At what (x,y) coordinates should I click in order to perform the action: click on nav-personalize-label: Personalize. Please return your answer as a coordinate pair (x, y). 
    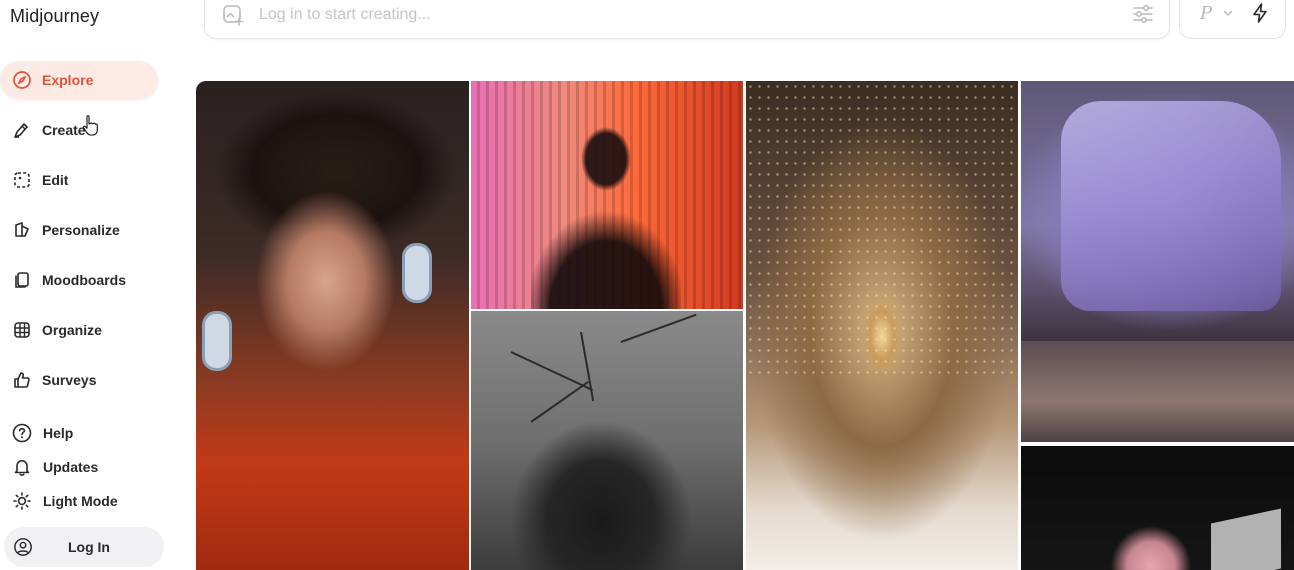
    Looking at the image, I should click on (81, 230).